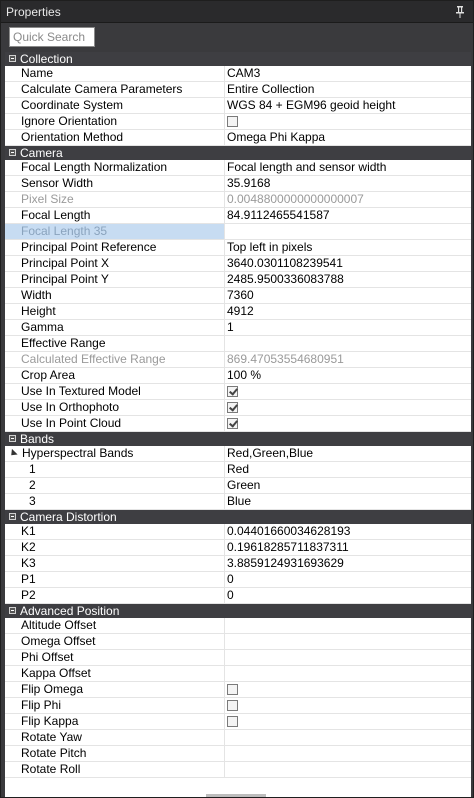  I want to click on property-row-advanced-position-rotate-roll: Rotate Roll, so click(238, 770).